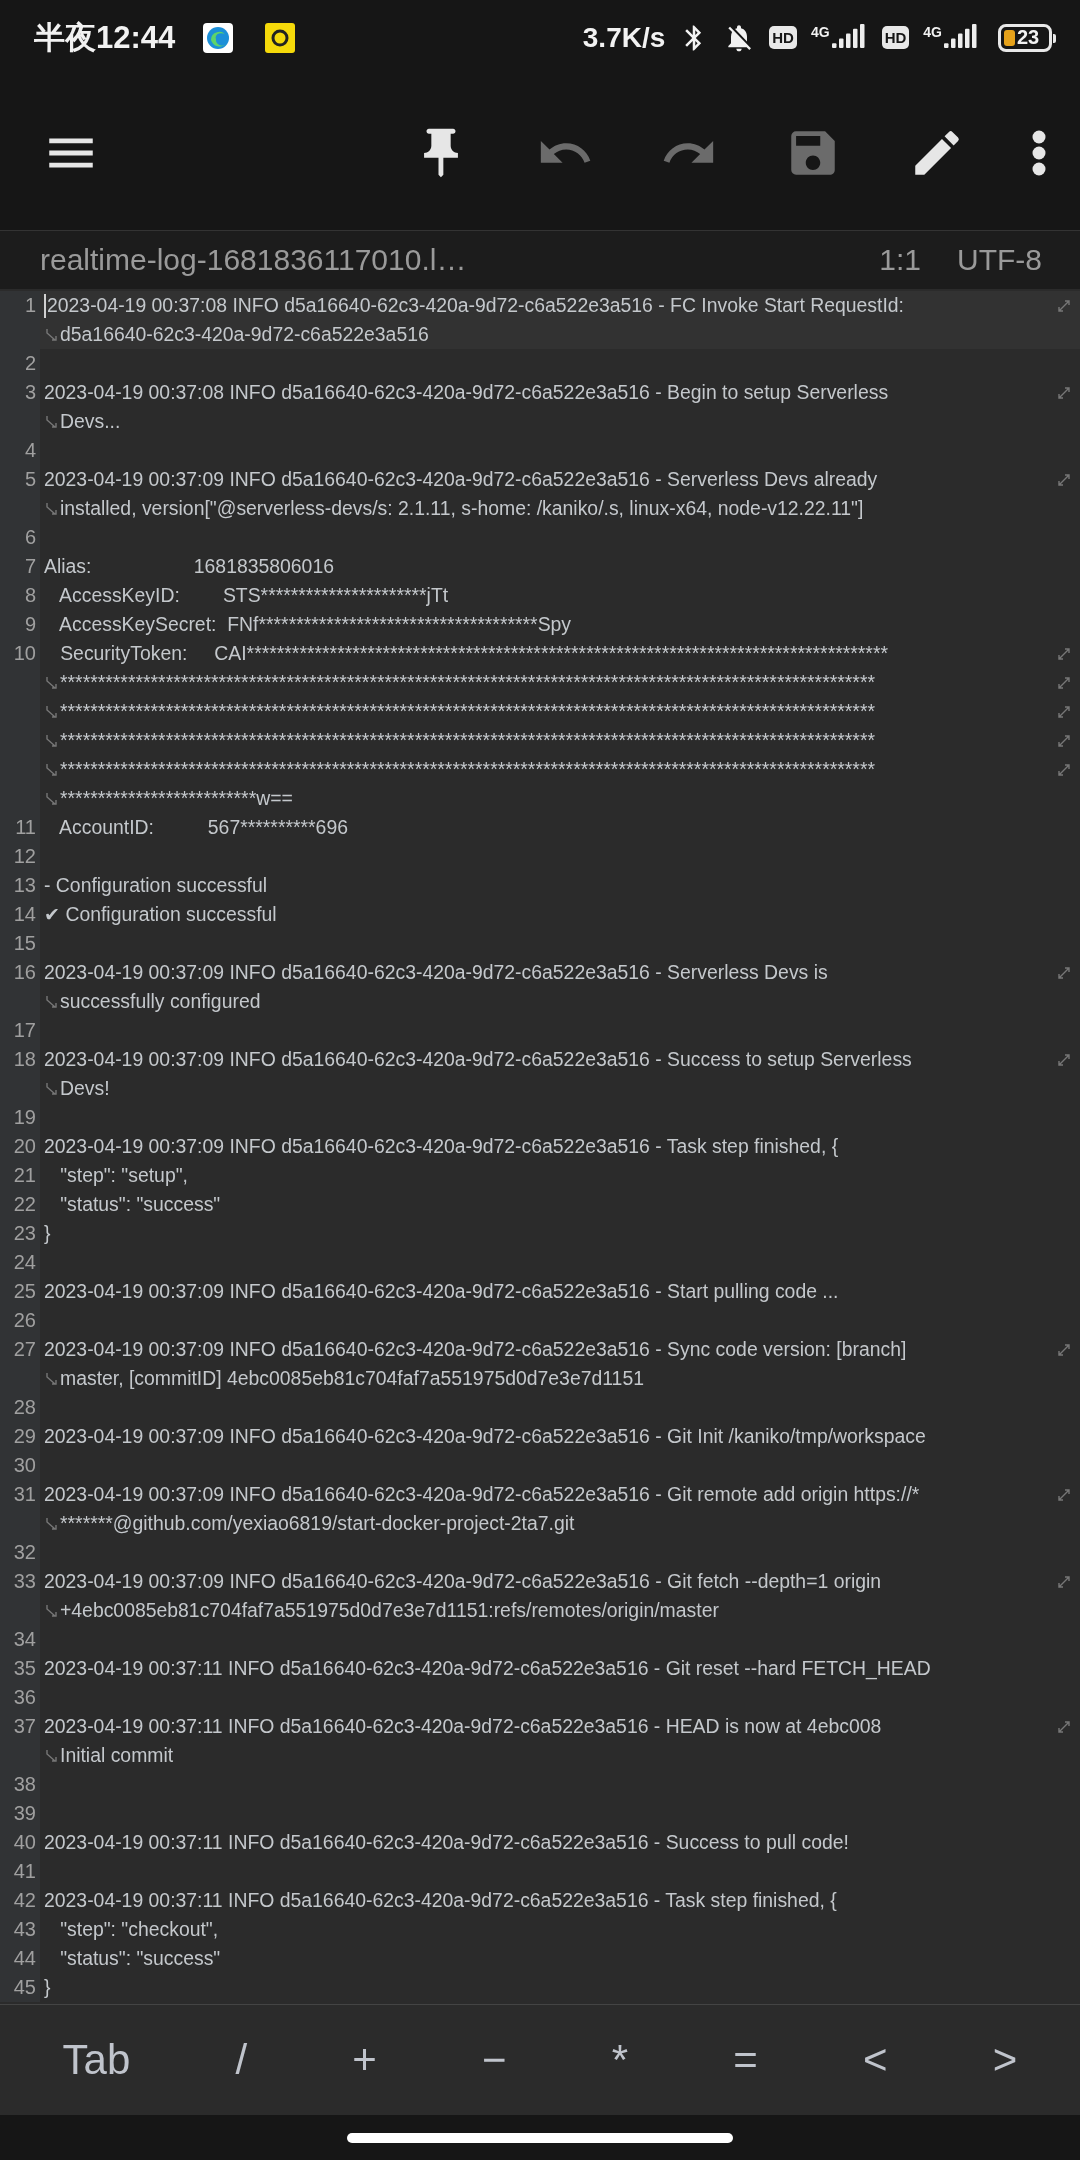 Image resolution: width=1080 pixels, height=2160 pixels. What do you see at coordinates (20, 1813) in the screenshot?
I see `line-number: 39` at bounding box center [20, 1813].